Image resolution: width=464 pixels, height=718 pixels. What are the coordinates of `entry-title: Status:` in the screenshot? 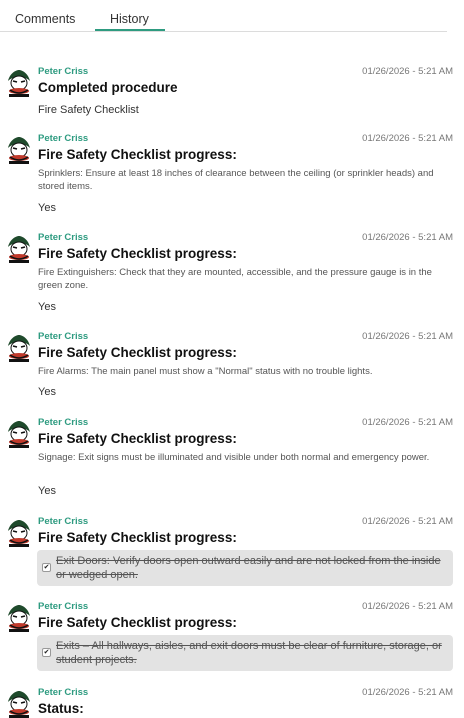 It's located at (61, 708).